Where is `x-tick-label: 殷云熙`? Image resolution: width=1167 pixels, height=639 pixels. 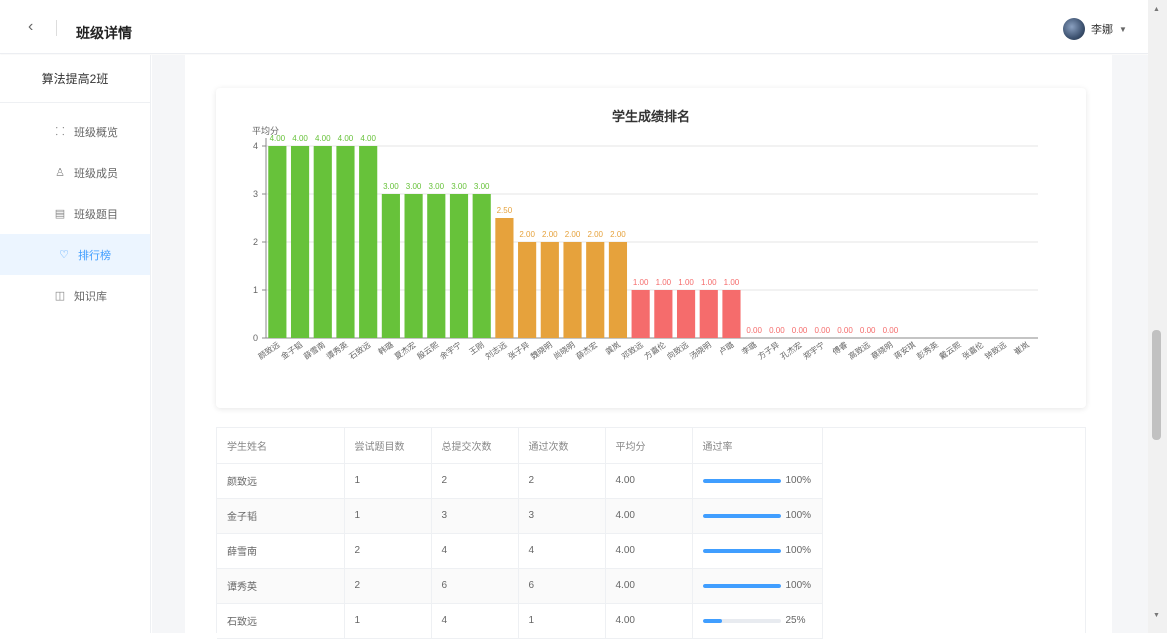
x-tick-label: 殷云熙 is located at coordinates (427, 350).